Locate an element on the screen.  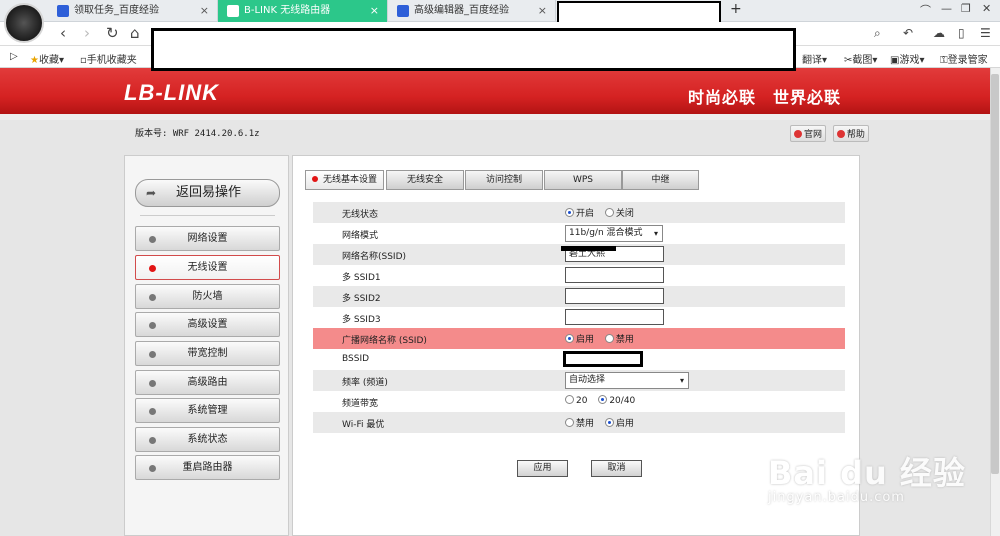
redaction-bar is located at coordinates (588, 248).